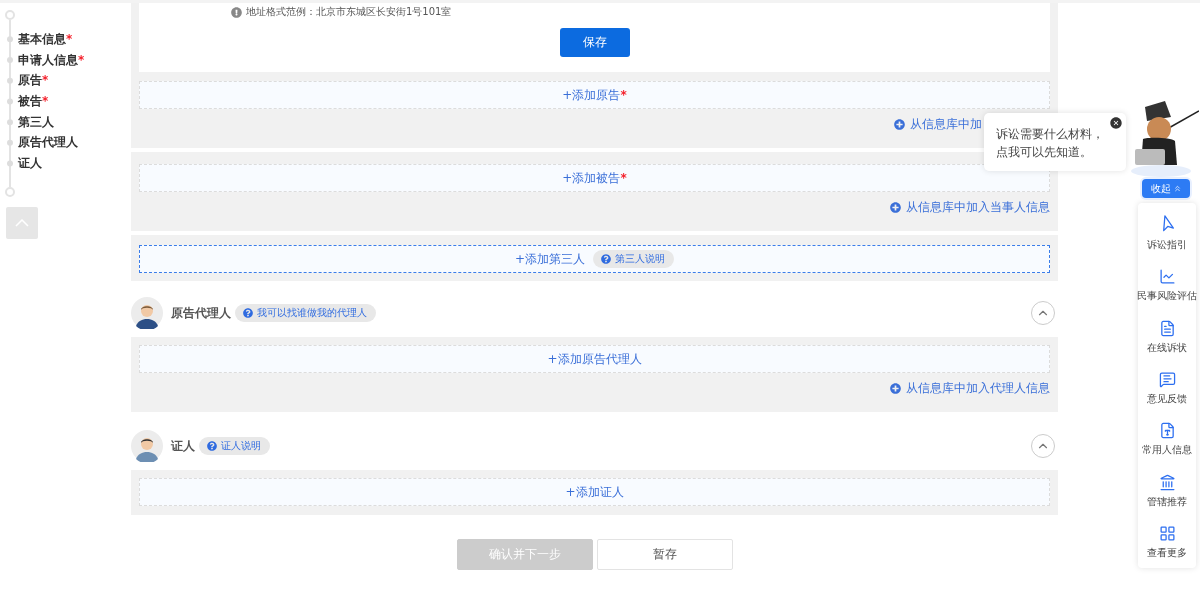  I want to click on sidebar-tool: 在线诉状, so click(1167, 337).